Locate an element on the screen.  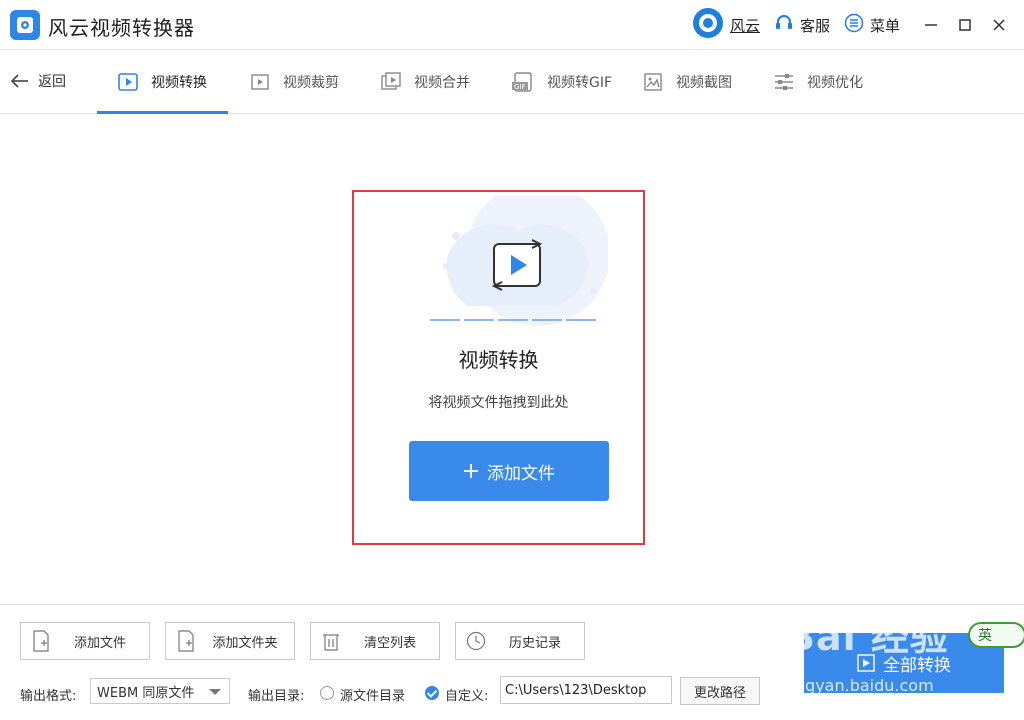
maximize-icon is located at coordinates (965, 25).